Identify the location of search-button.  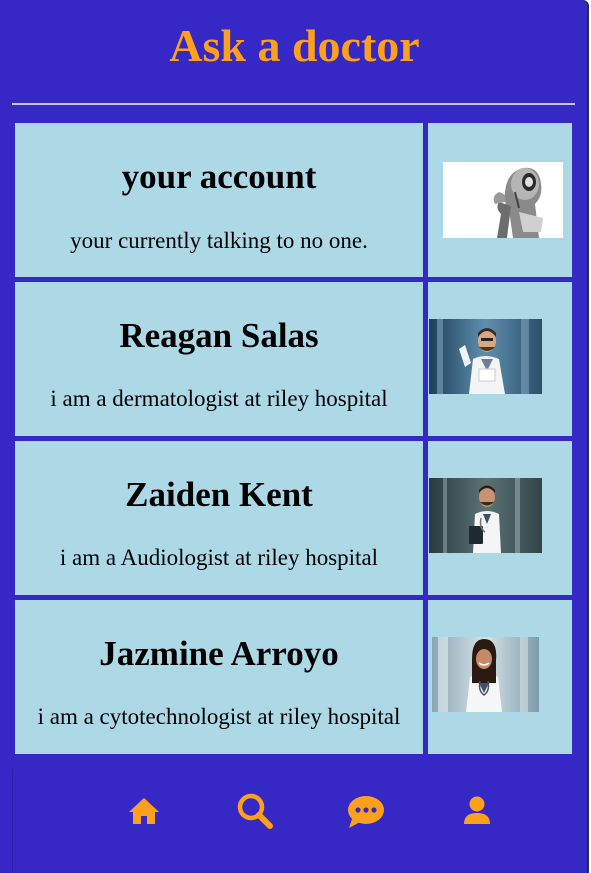
(255, 811).